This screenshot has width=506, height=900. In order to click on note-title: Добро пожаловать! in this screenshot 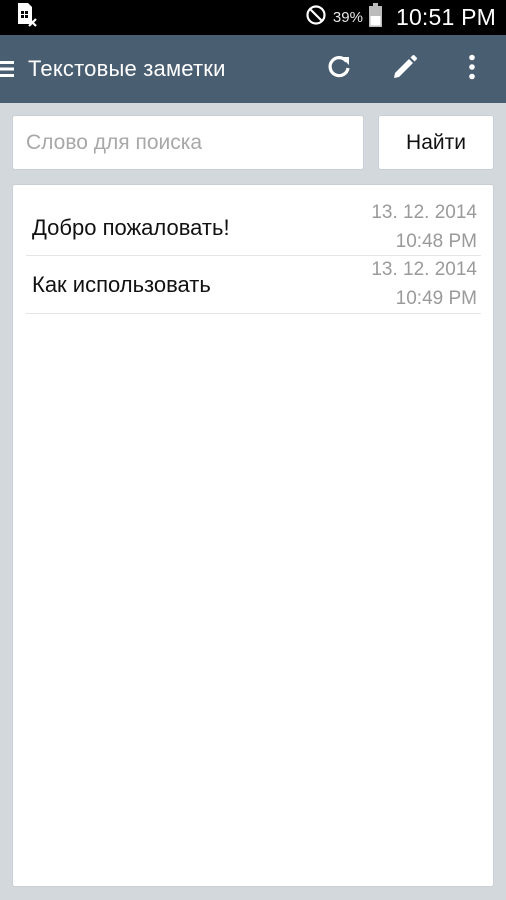, I will do `click(131, 227)`.